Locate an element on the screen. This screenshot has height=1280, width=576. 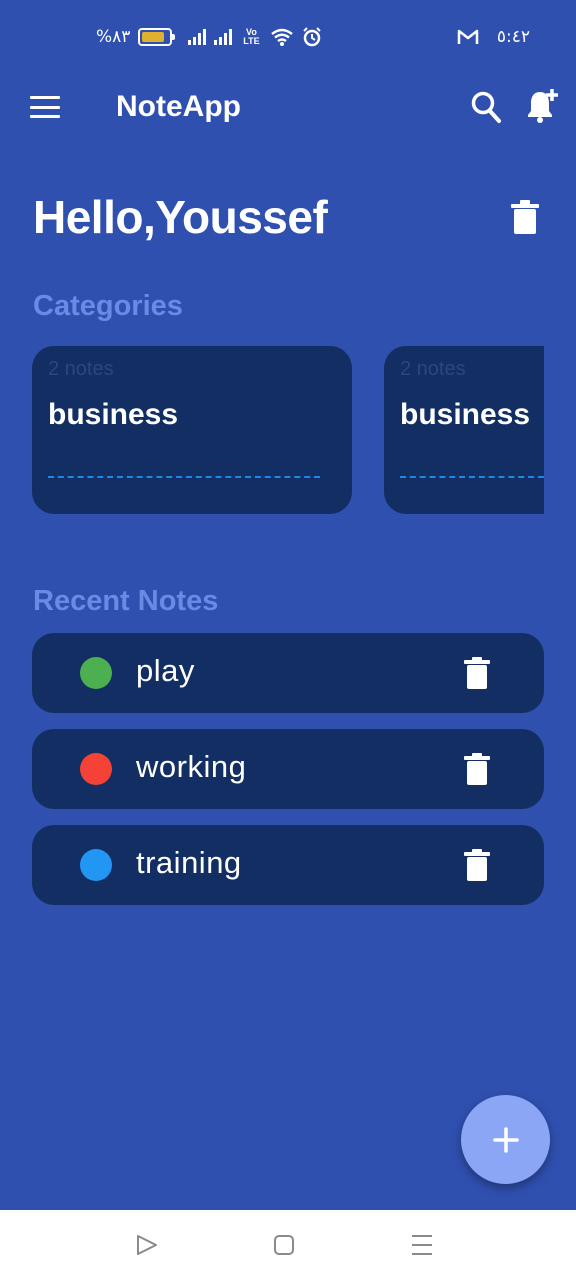
note-title: play is located at coordinates (165, 670).